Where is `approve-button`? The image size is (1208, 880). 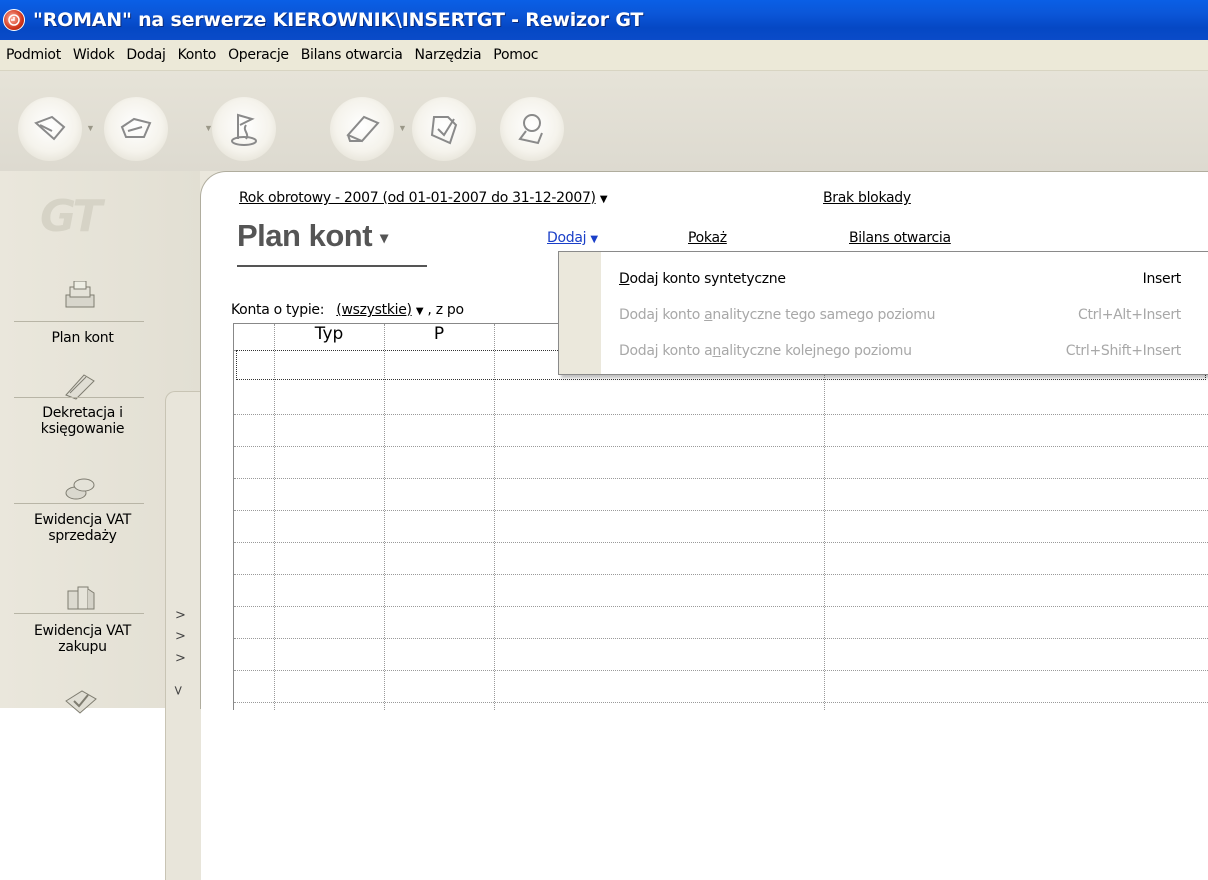
approve-button is located at coordinates (444, 129).